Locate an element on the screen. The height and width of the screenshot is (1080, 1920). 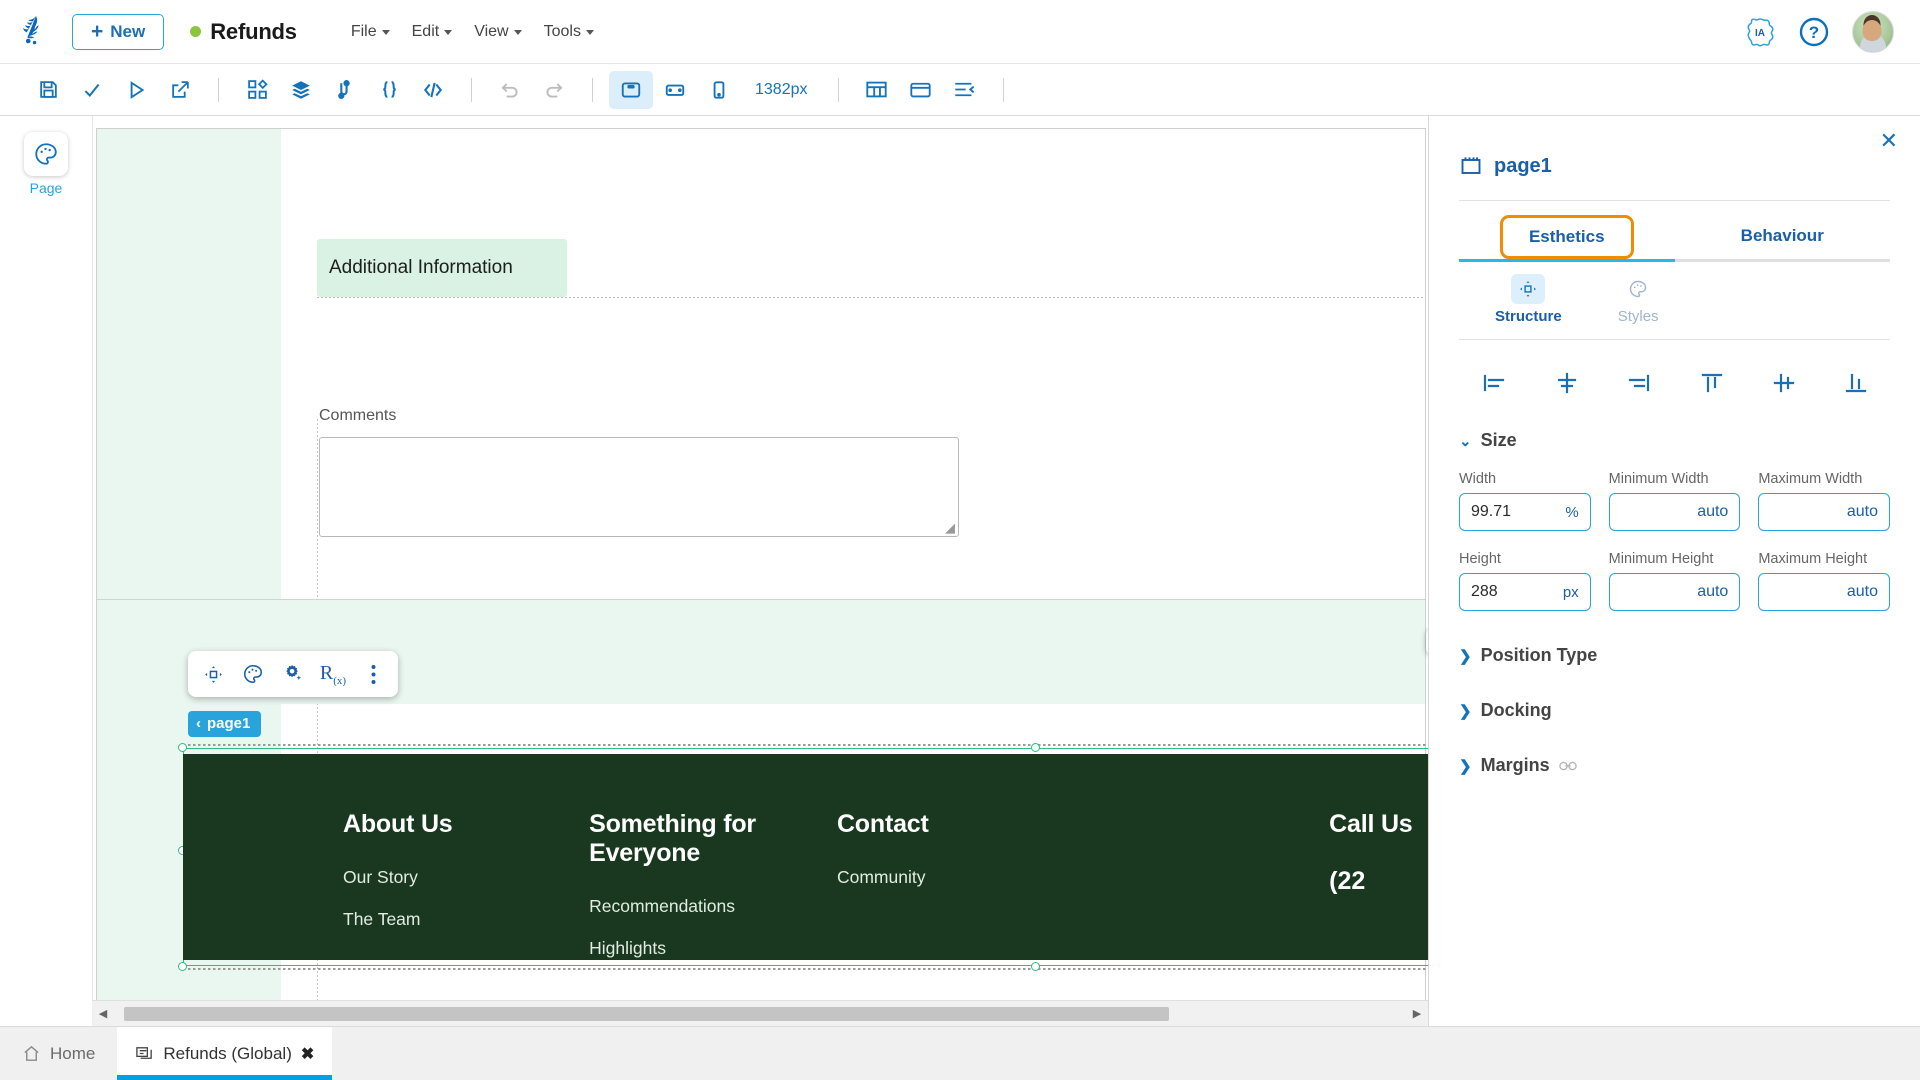
resize-handle-top-left is located at coordinates (182, 747).